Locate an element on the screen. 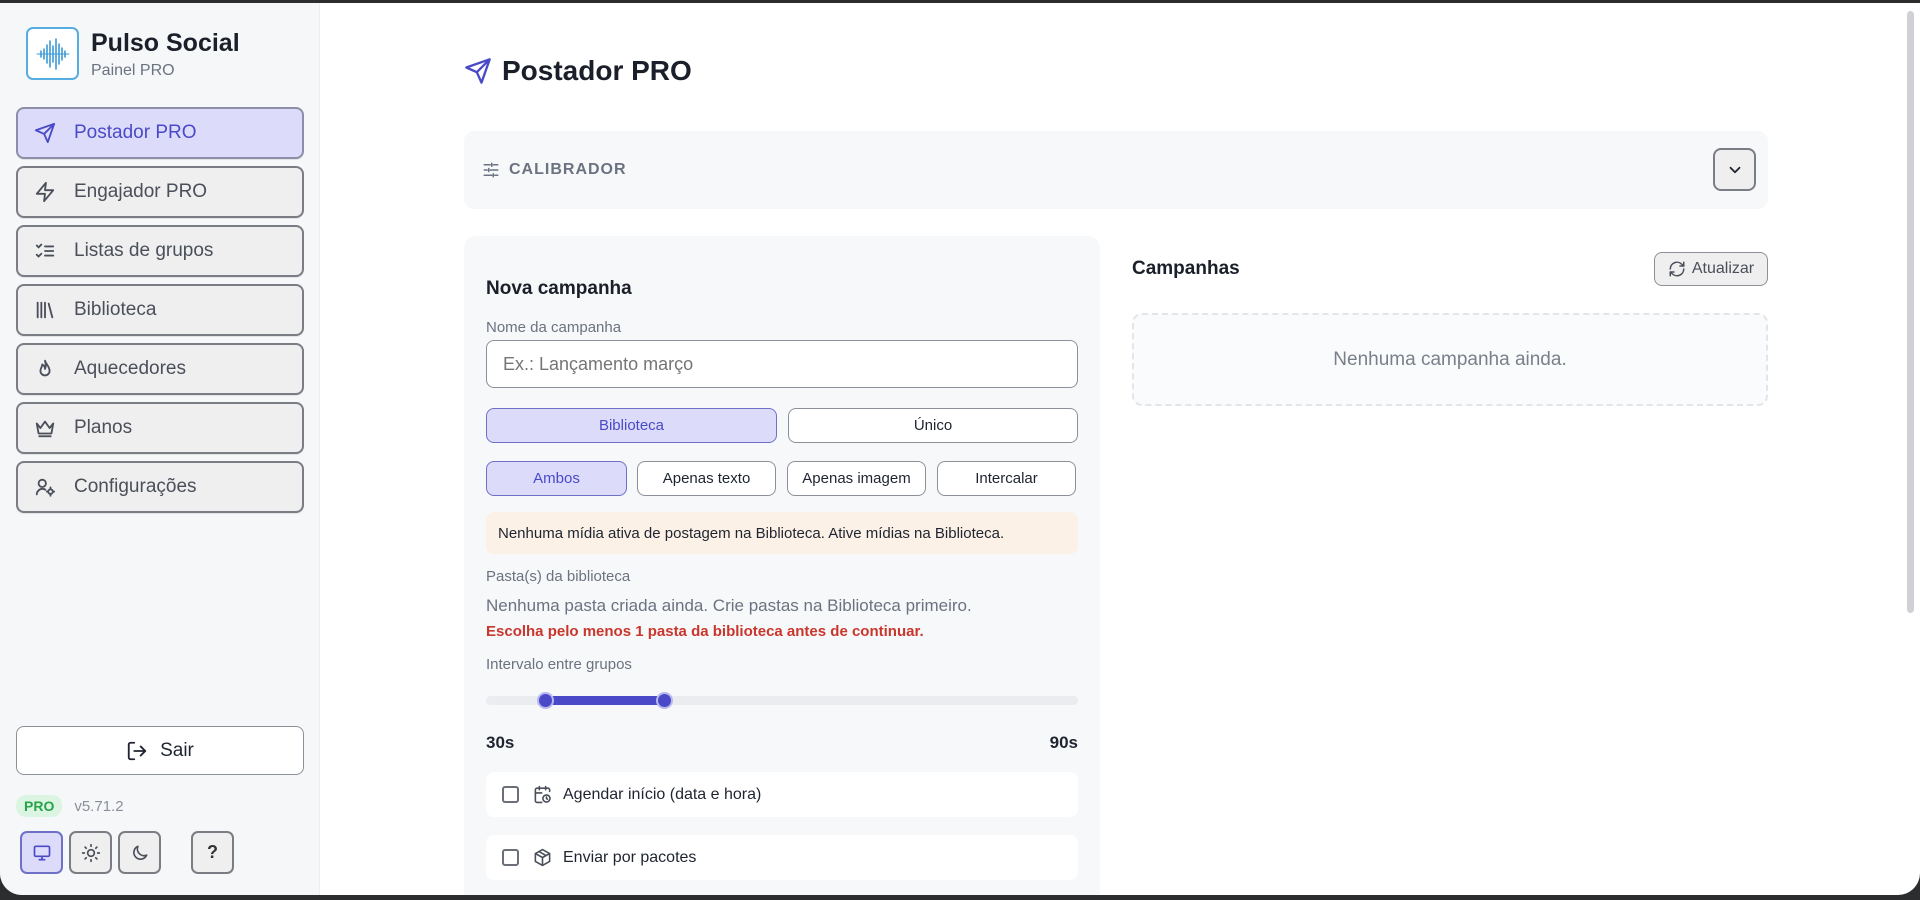  interval-max-value: 90s is located at coordinates (1063, 742).